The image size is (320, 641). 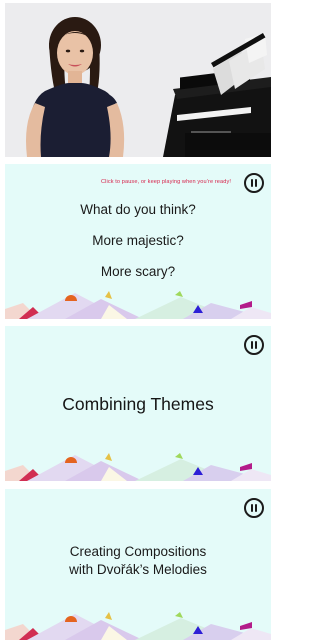 What do you see at coordinates (138, 551) in the screenshot?
I see `slide-title-line-1: Creating Compositions` at bounding box center [138, 551].